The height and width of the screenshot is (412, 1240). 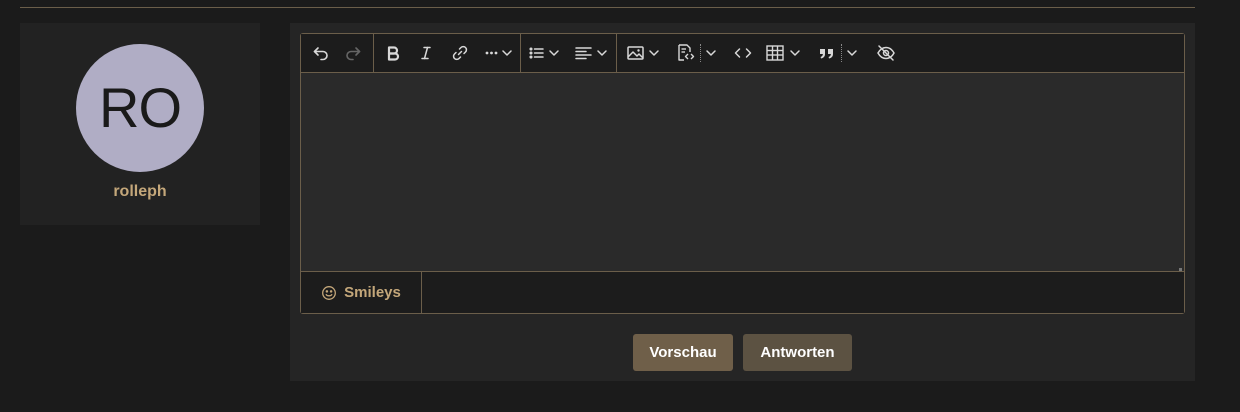 What do you see at coordinates (321, 53) in the screenshot?
I see `undo-icon` at bounding box center [321, 53].